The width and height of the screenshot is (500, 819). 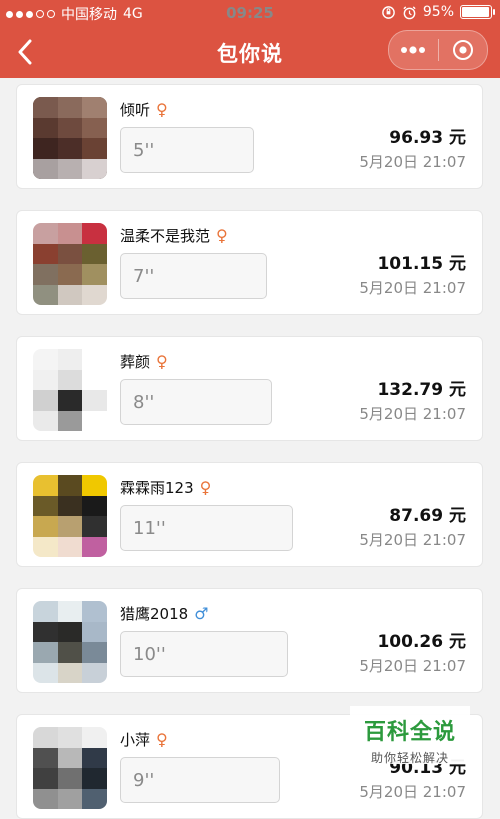 I want to click on more-dots-icon, so click(x=413, y=50).